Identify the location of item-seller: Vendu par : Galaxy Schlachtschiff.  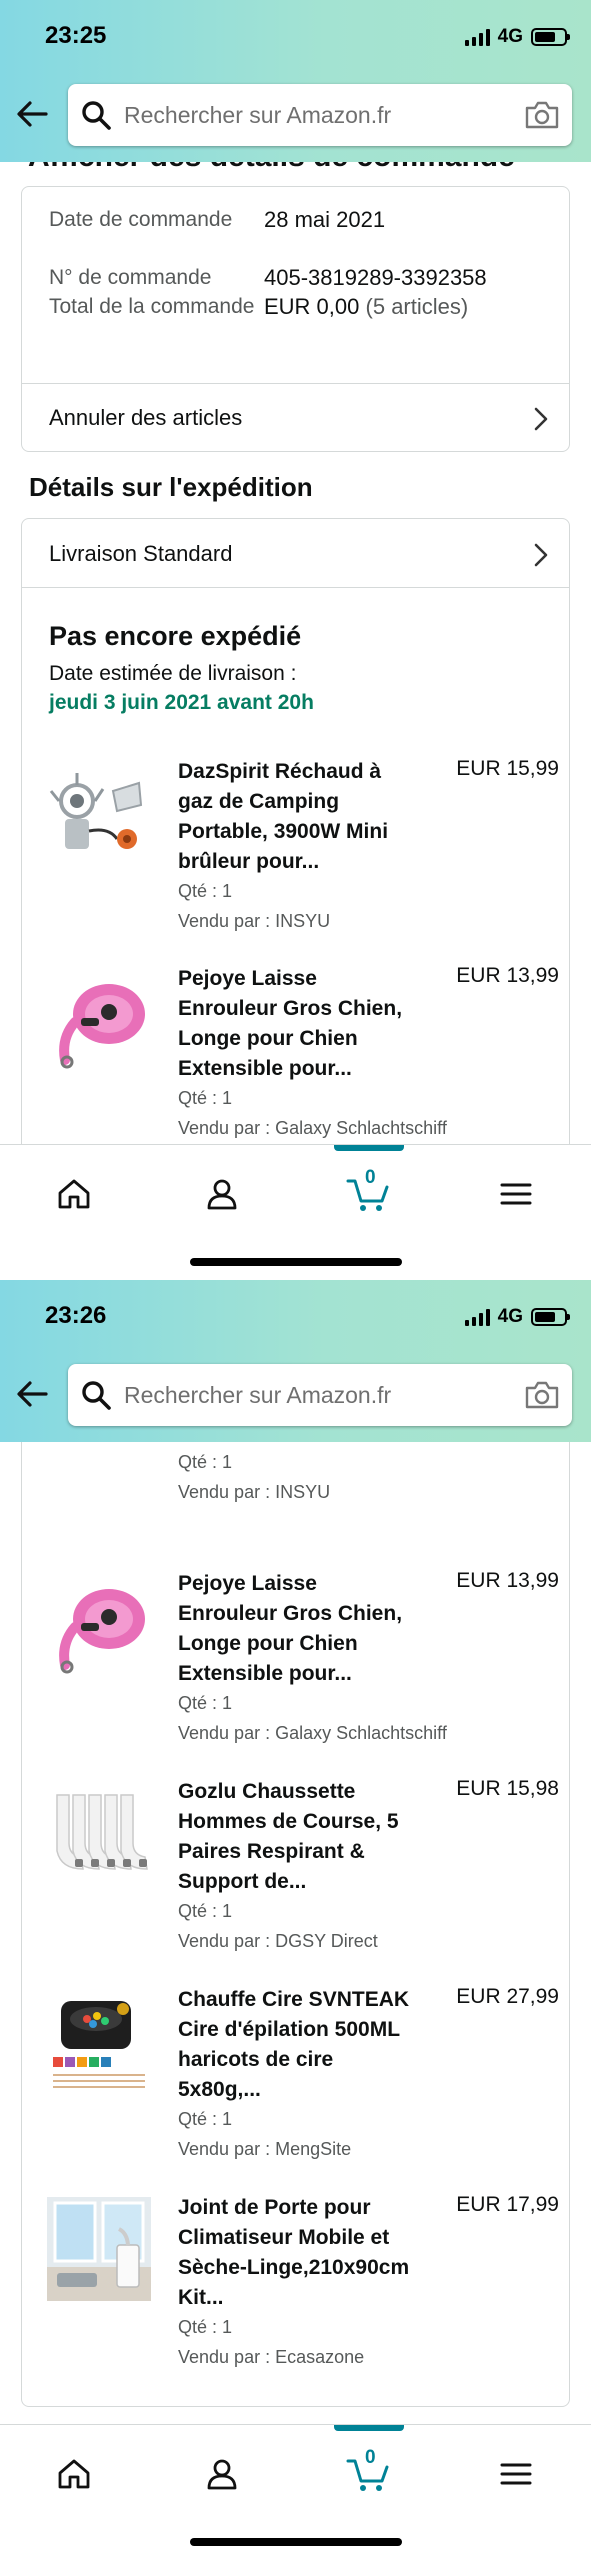
(312, 1128).